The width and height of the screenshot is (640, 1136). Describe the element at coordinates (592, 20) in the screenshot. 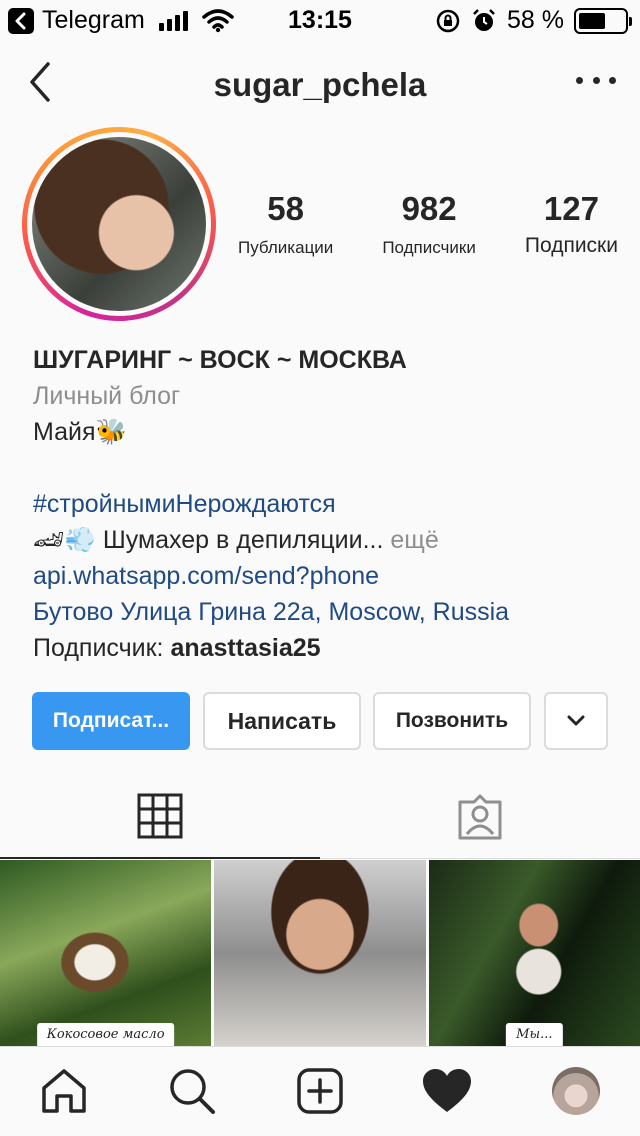

I see `battery-level-fill` at that location.